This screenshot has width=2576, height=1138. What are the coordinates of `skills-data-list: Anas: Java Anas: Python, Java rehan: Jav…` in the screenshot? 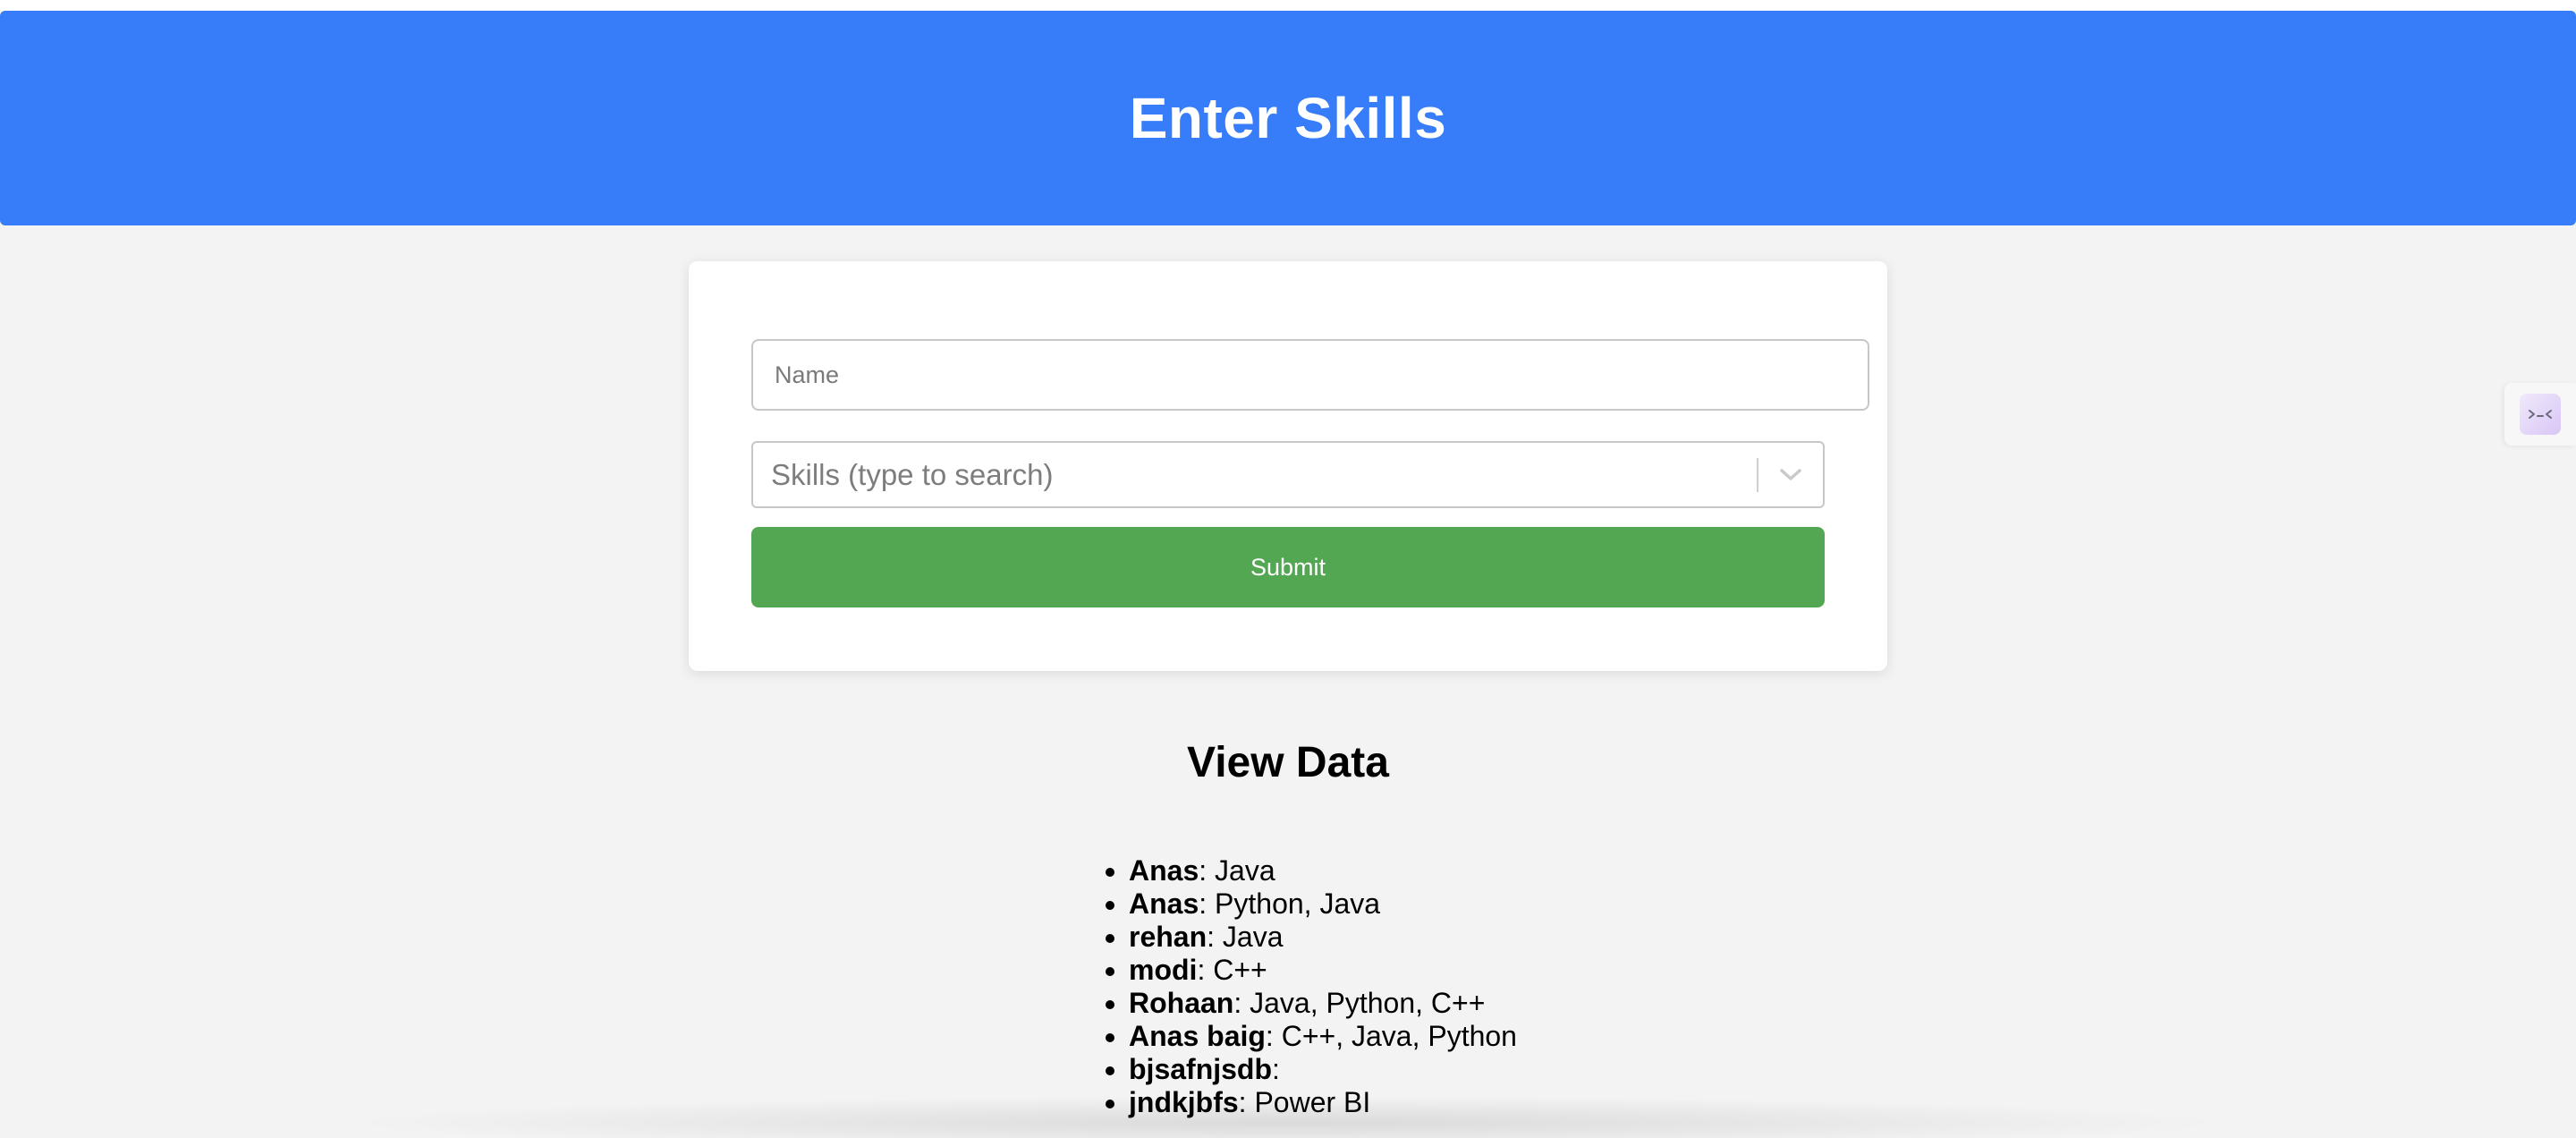 It's located at (1323, 986).